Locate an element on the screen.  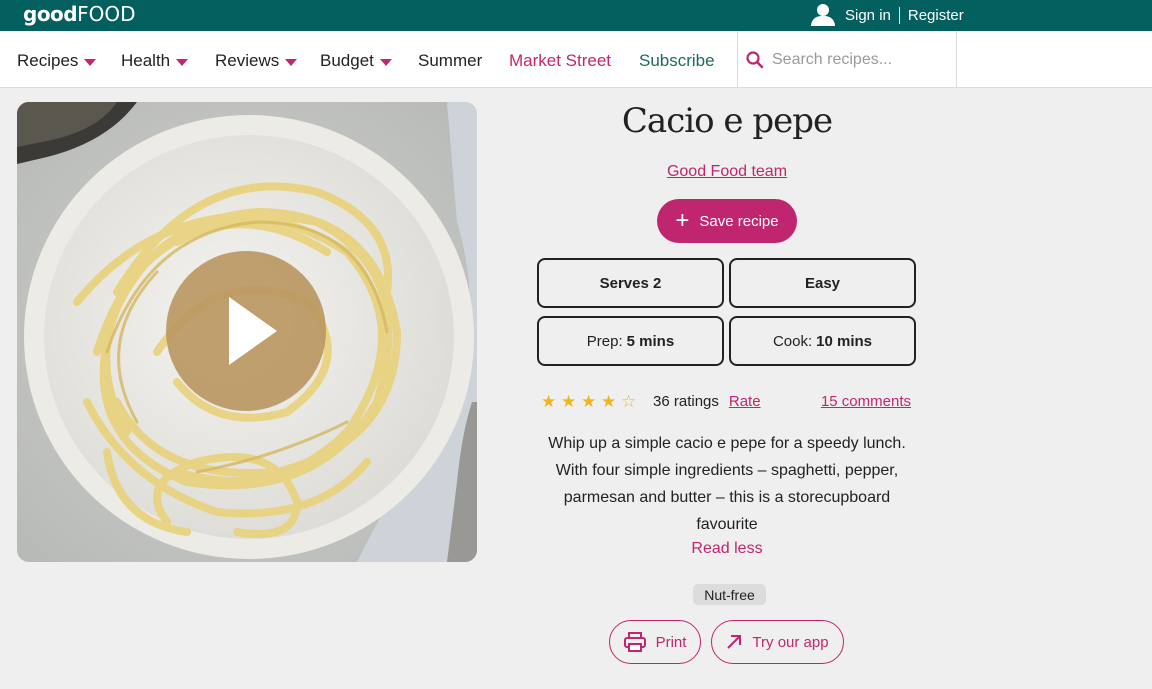
ratings-row: ★ ★ ★ ★ ☆ 36 ratings Rate is located at coordinates (651, 402).